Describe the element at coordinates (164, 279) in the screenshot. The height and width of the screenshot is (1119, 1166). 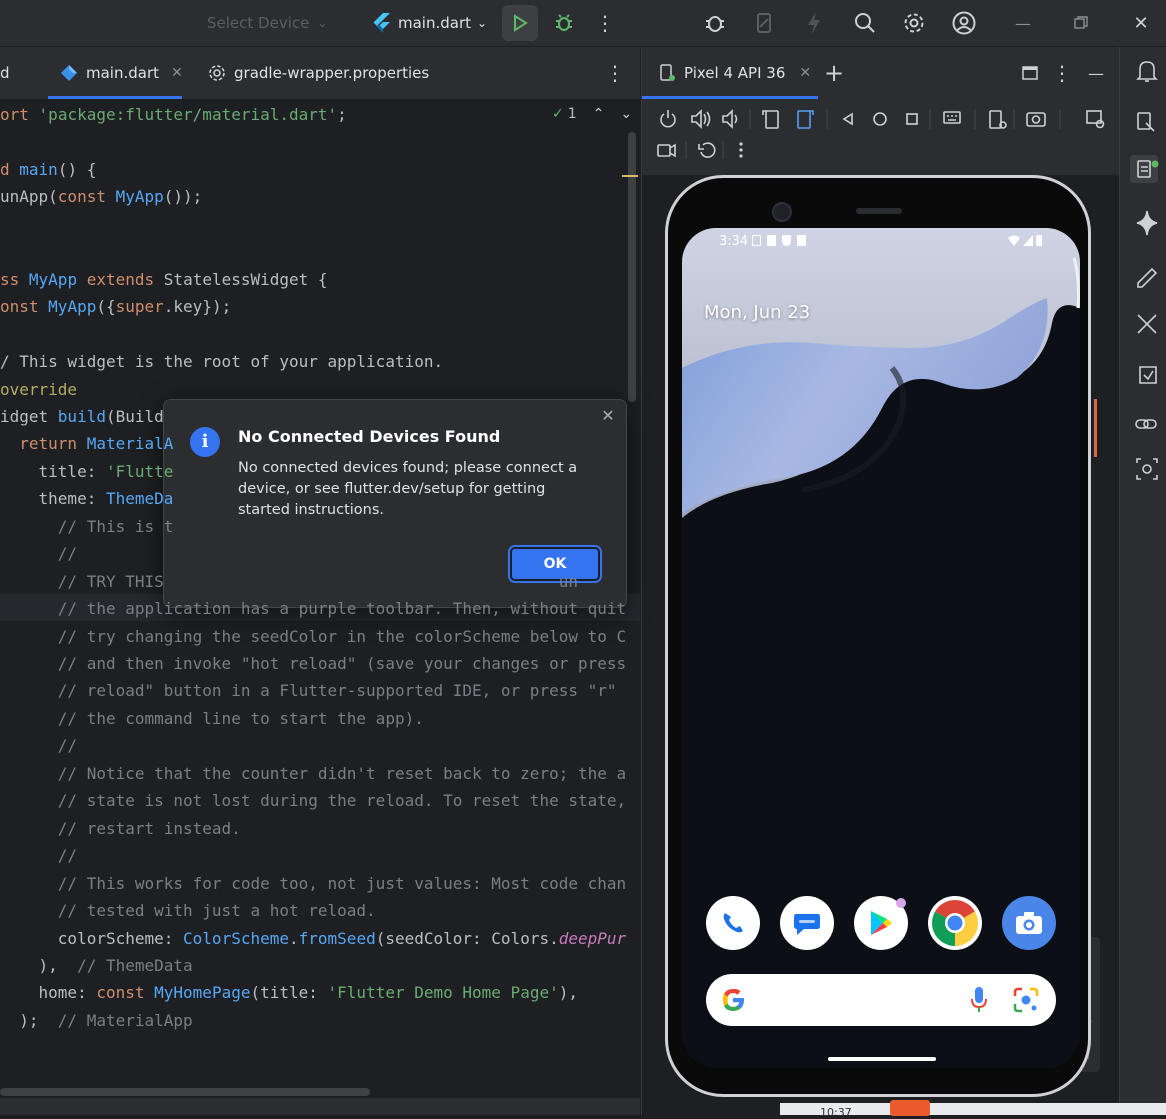
I see `code-line: ss MyApp extends StatelessWidget {` at that location.